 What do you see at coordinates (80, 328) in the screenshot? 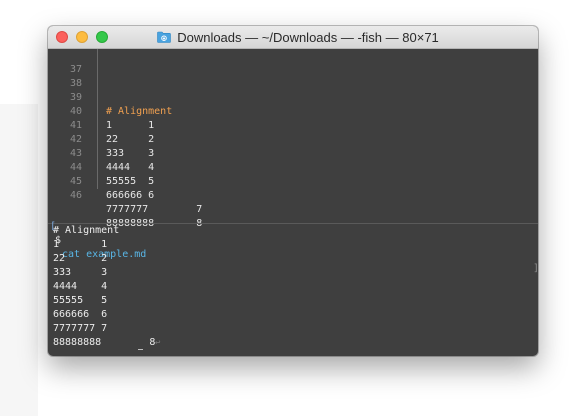
I see `output-line: 7777777 7` at bounding box center [80, 328].